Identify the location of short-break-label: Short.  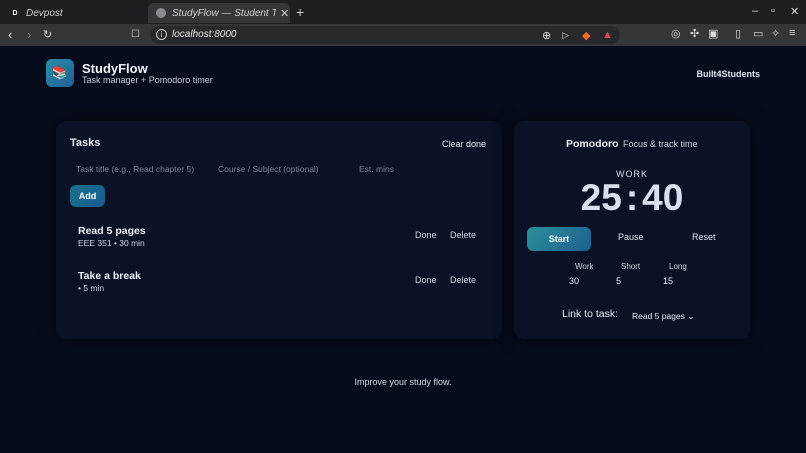
(631, 266).